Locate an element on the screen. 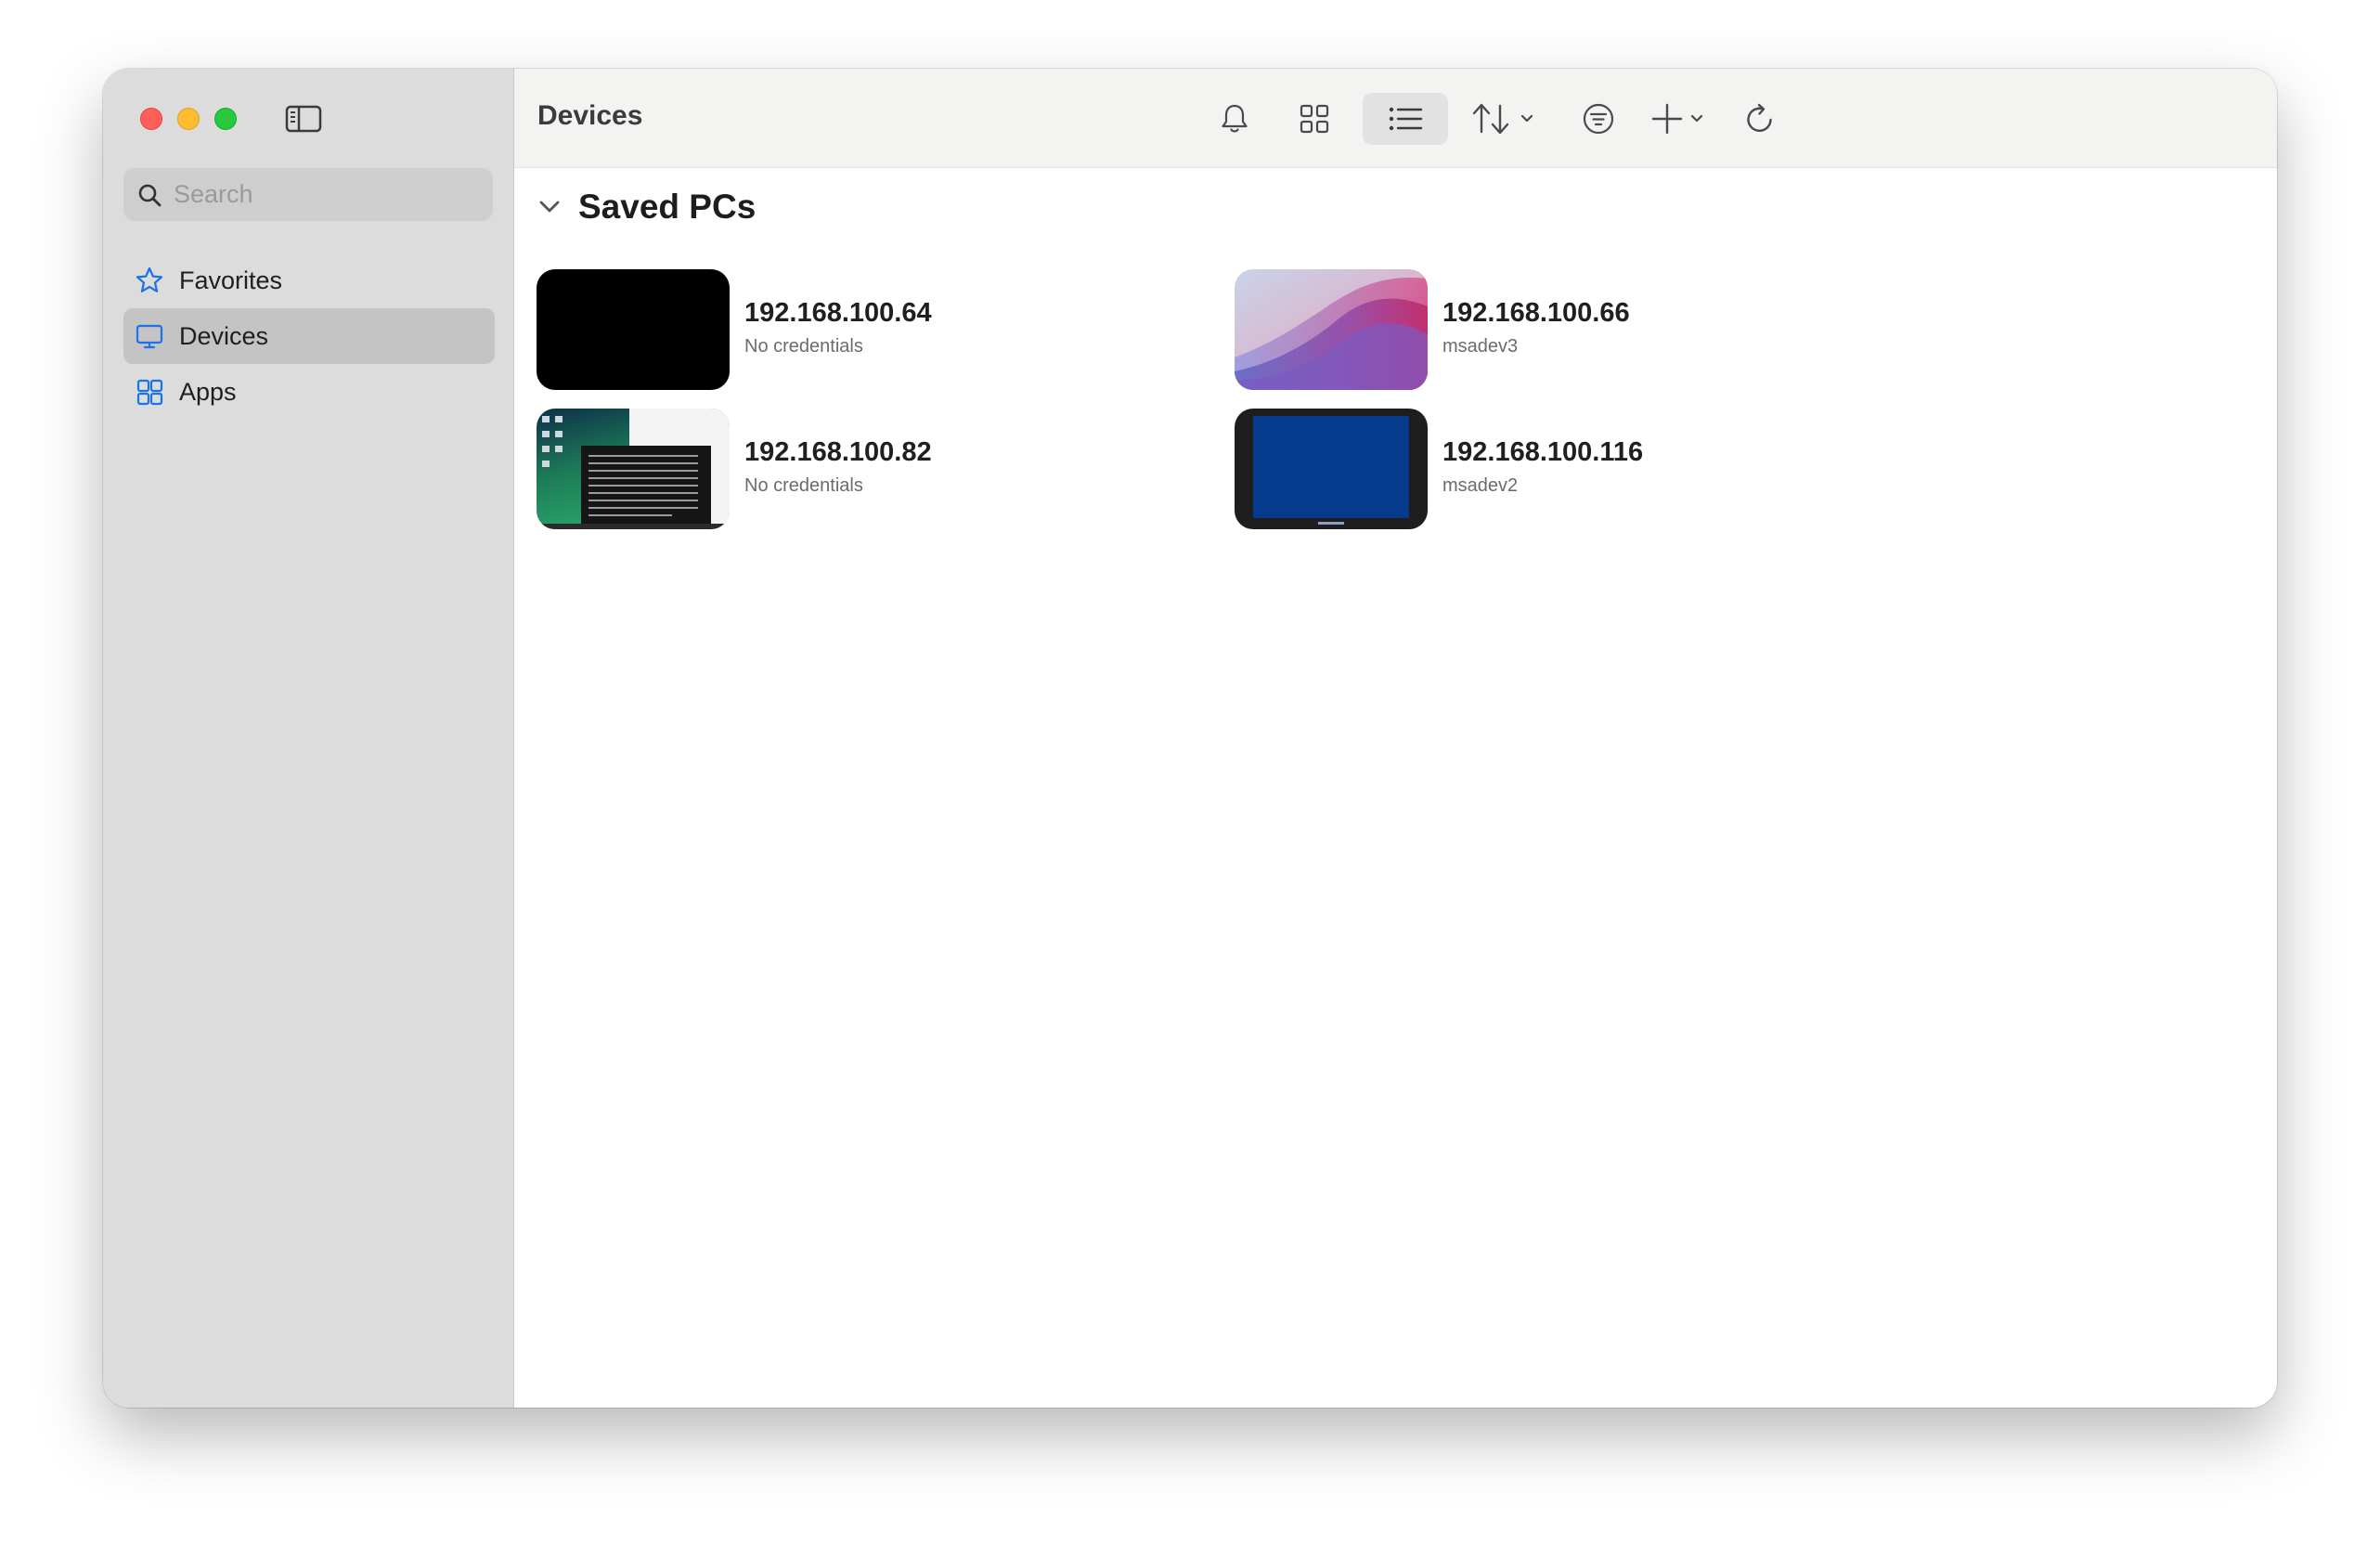 The width and height of the screenshot is (2380, 1545). window-controls is located at coordinates (188, 119).